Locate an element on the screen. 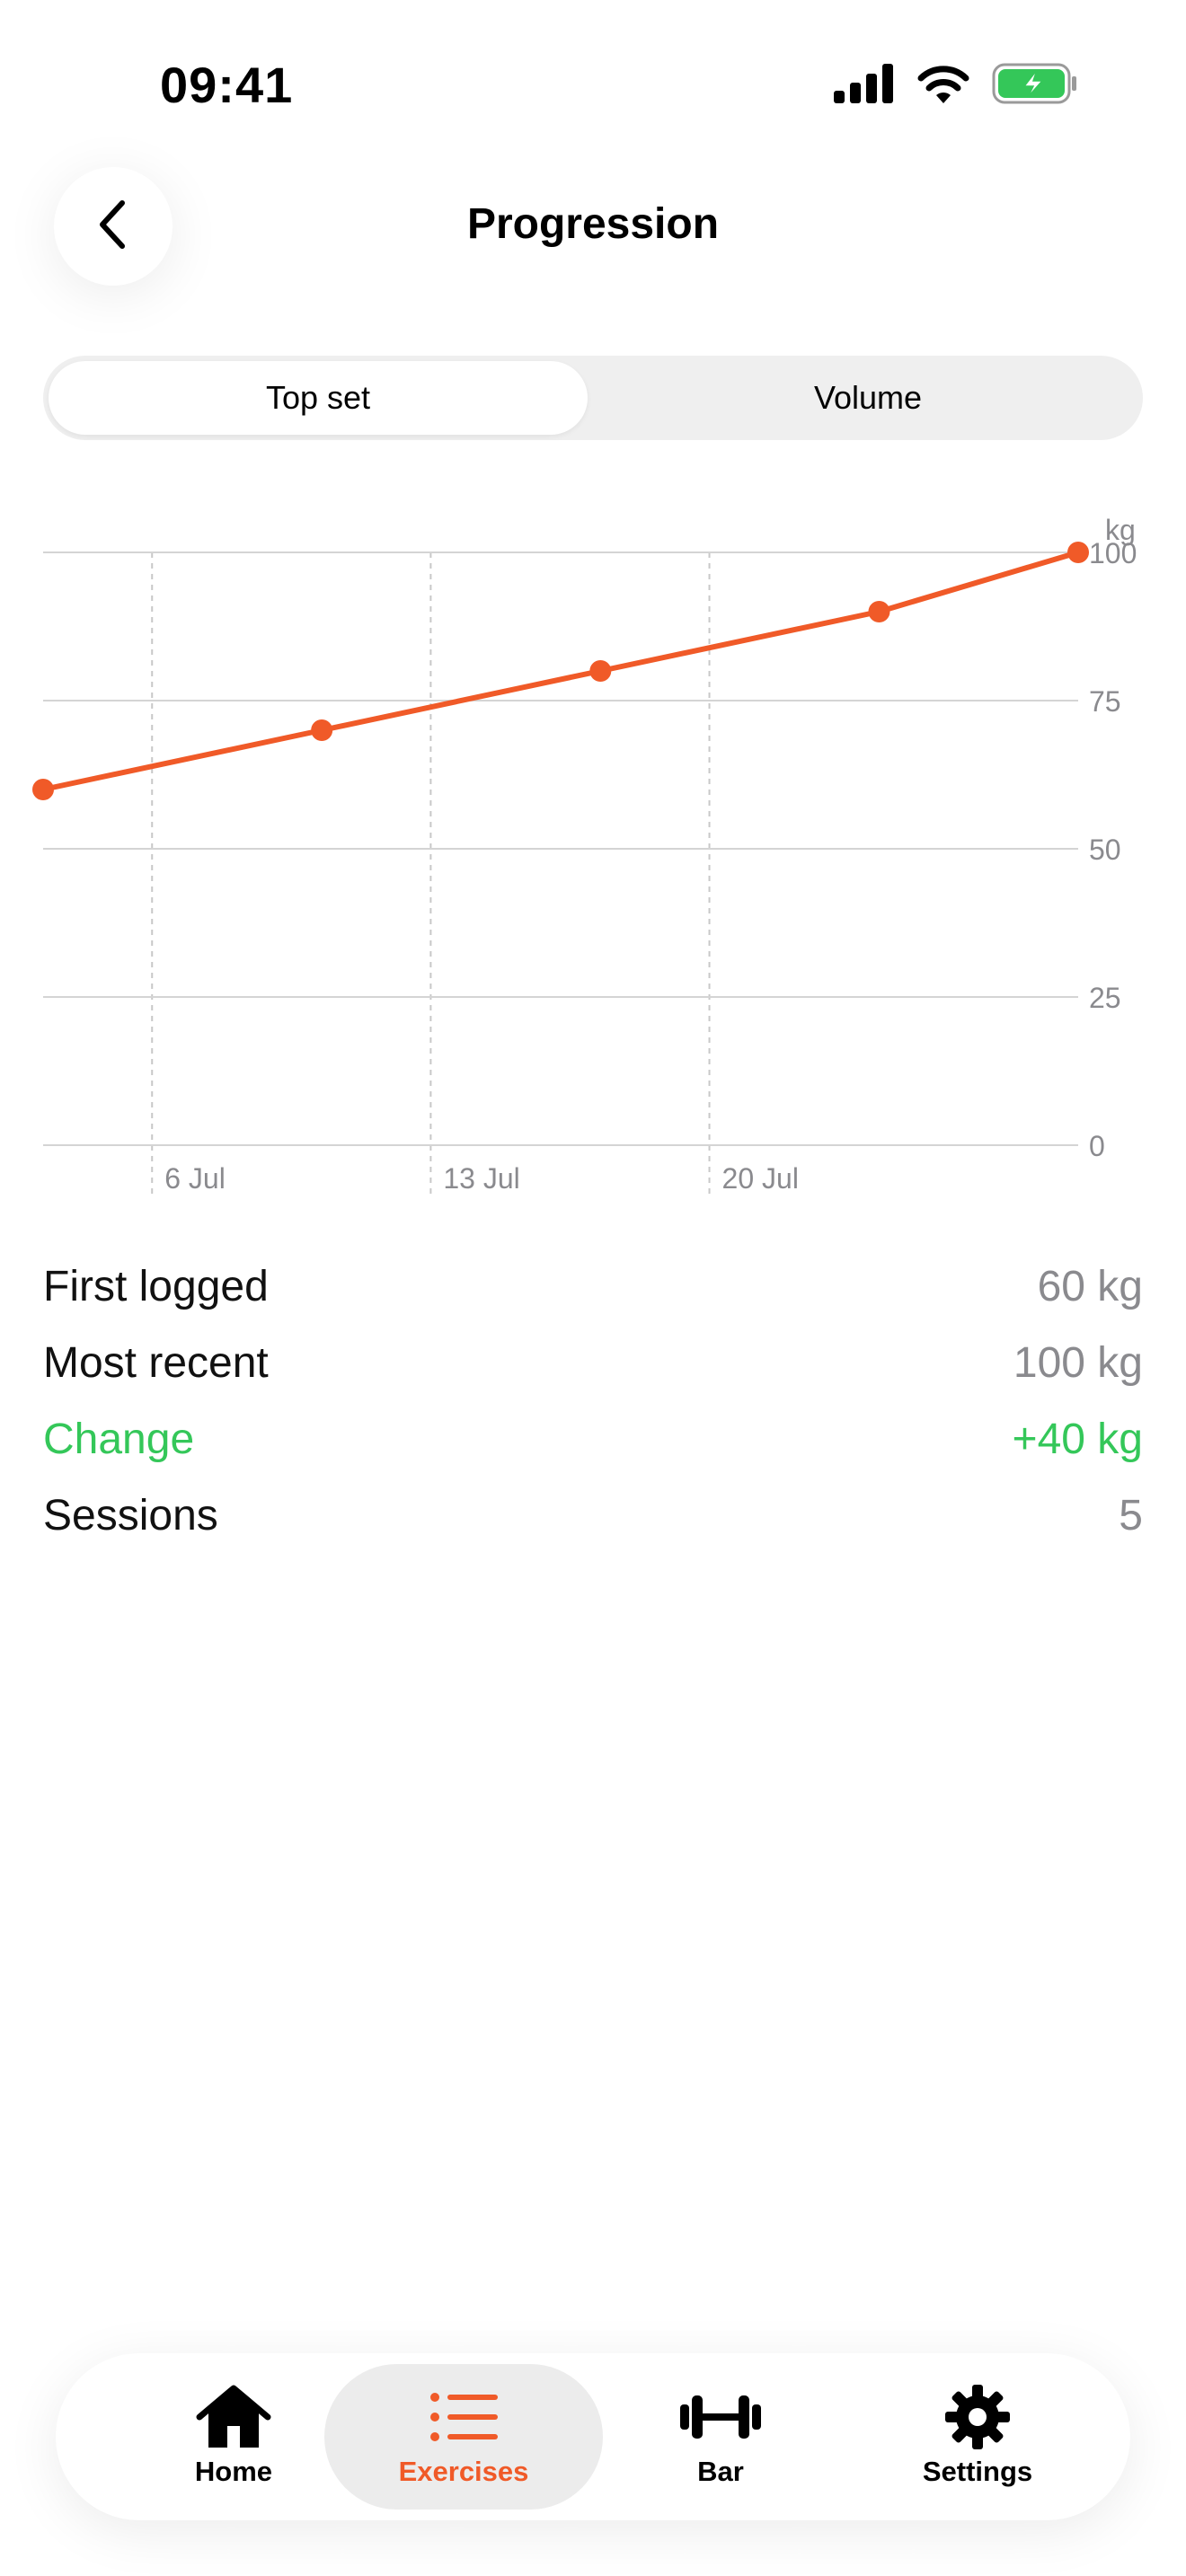 This screenshot has height=2576, width=1186. stat-value: 100 kg is located at coordinates (1078, 1363).